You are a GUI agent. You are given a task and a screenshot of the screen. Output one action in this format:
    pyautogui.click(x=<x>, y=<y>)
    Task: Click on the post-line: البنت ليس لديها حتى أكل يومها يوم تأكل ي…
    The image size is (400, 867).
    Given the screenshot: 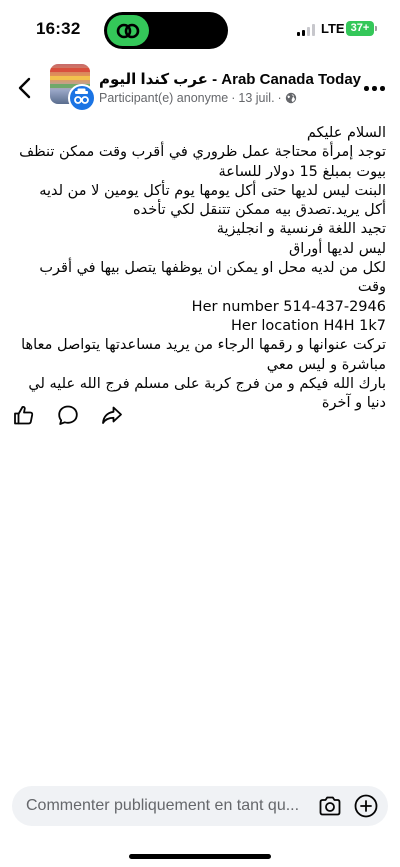 What is the action you would take?
    pyautogui.click(x=212, y=200)
    